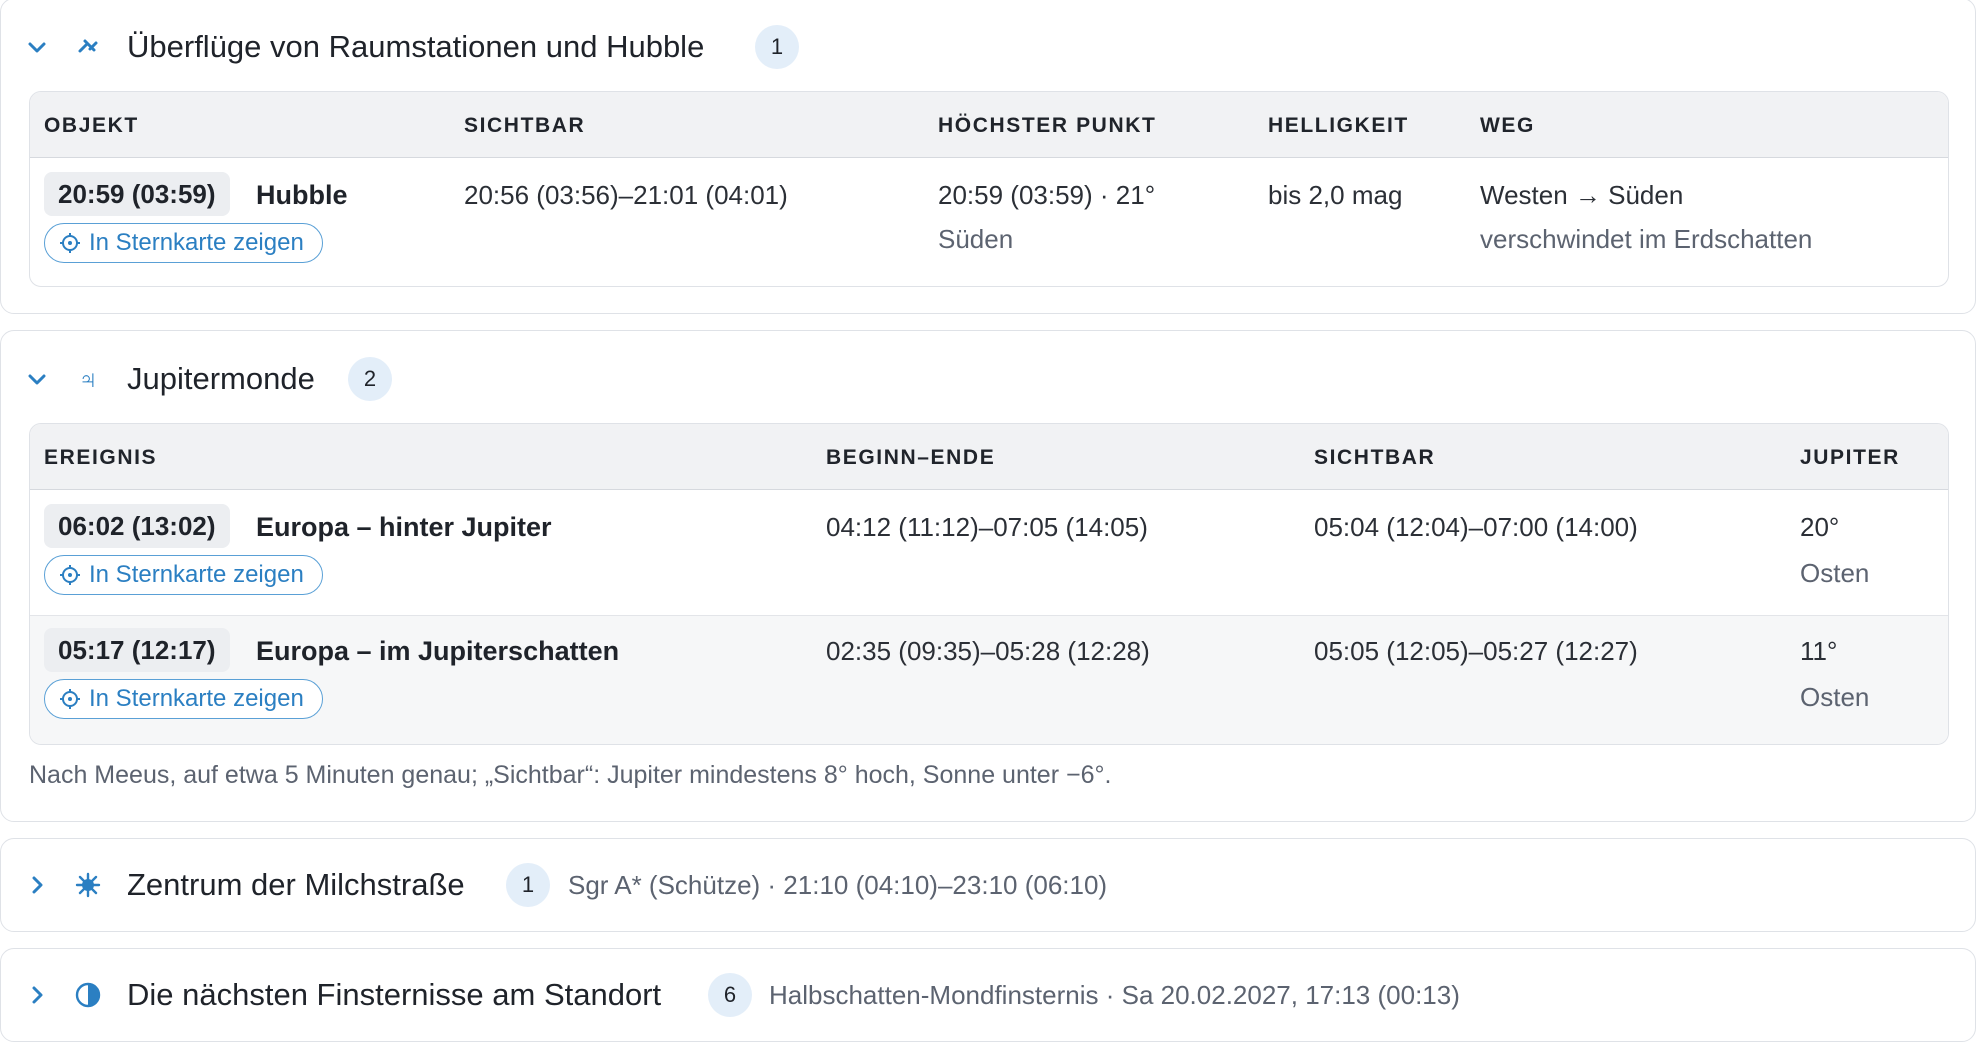 The width and height of the screenshot is (1976, 1044). Describe the element at coordinates (626, 195) in the screenshot. I see `visible-range: 20:56 (03:56)–21:01 (04:01)` at that location.